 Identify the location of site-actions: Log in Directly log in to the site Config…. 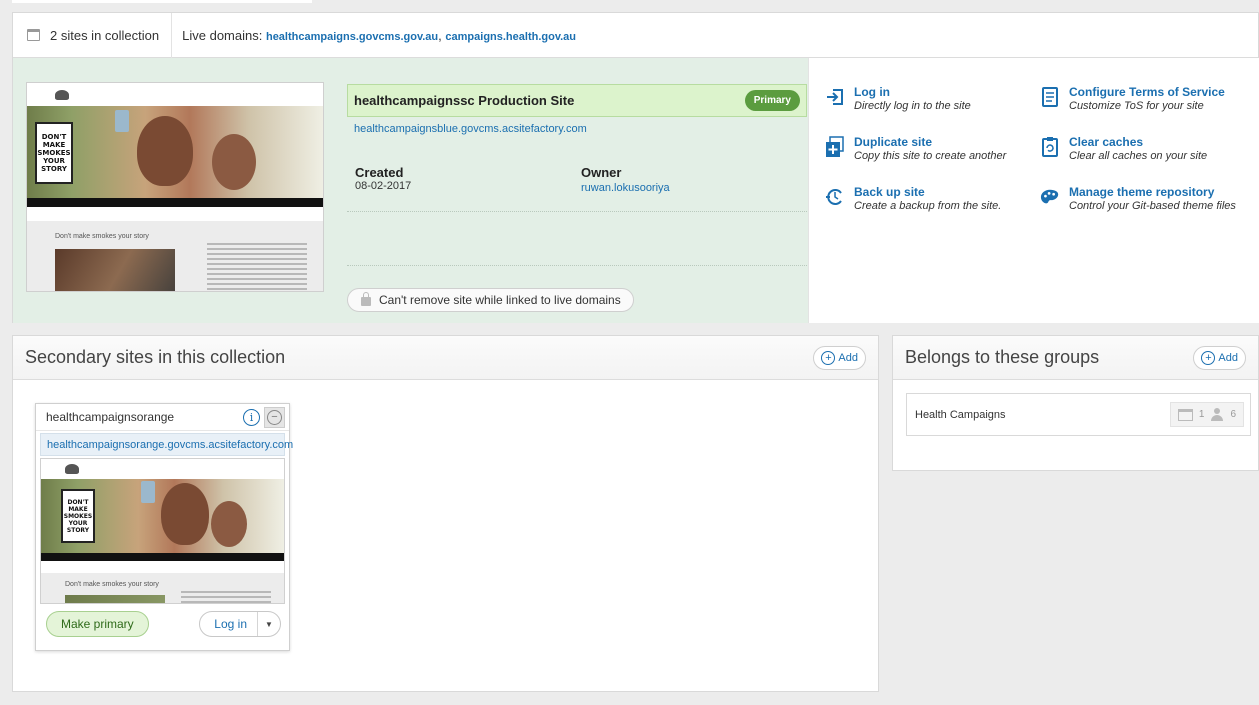
(1033, 190).